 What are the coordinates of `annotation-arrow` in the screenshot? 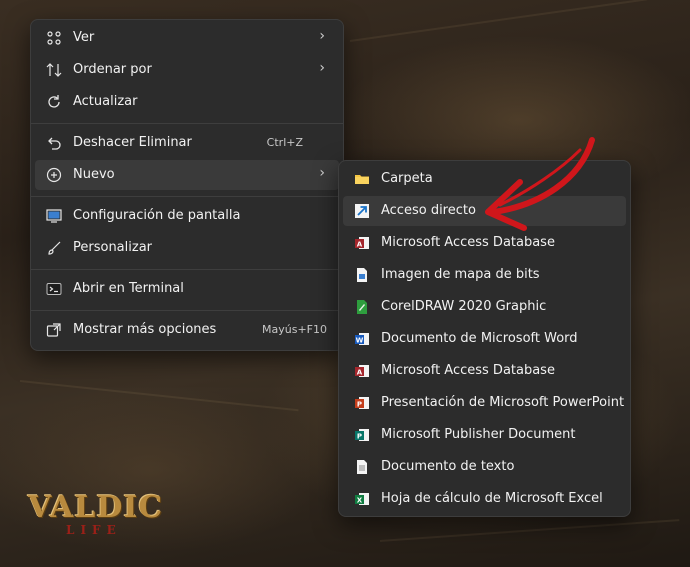 It's located at (540, 184).